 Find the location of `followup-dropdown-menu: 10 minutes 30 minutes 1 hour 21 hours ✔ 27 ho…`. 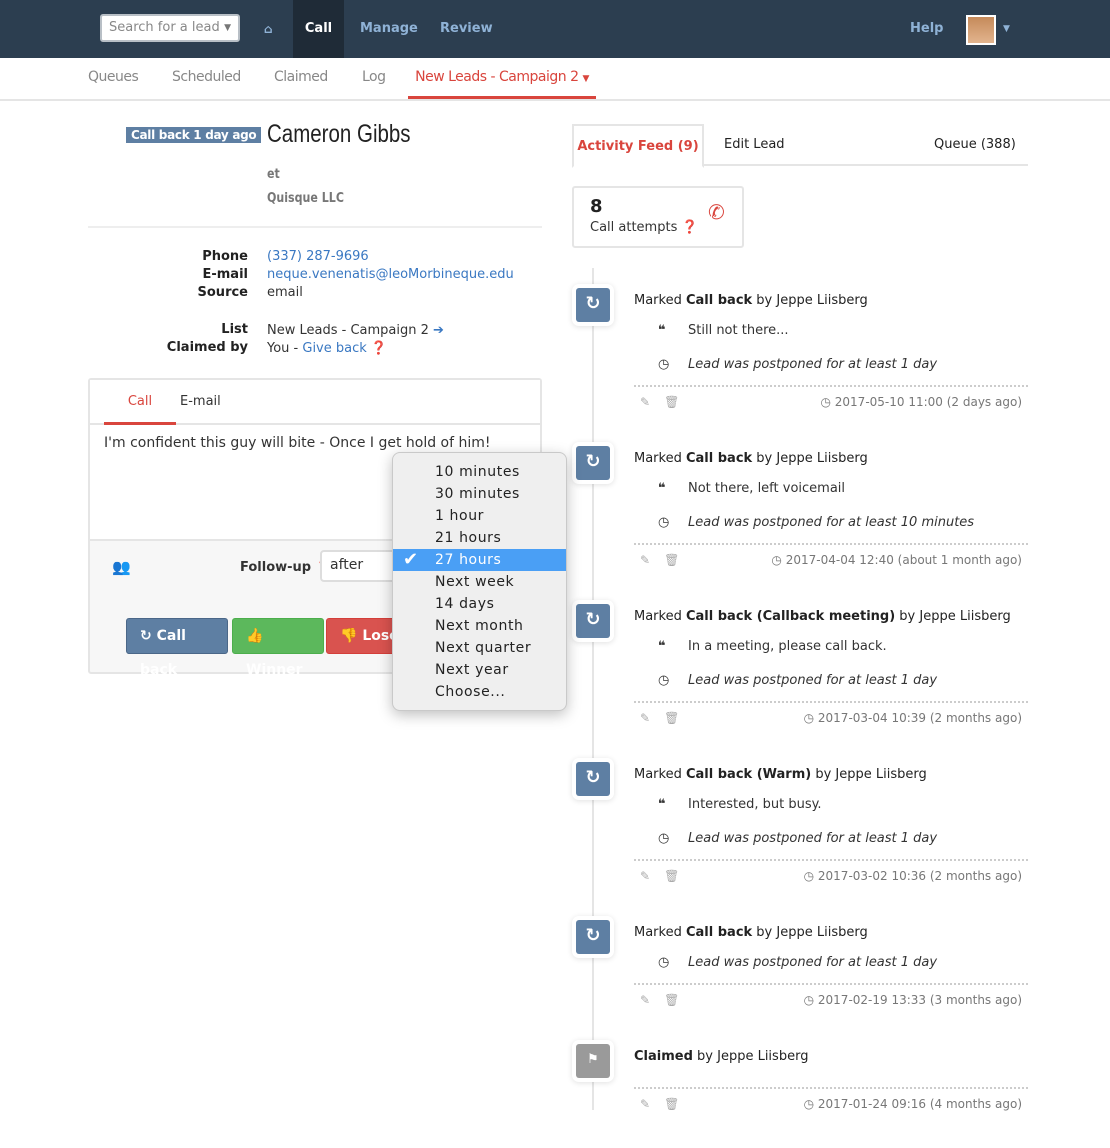

followup-dropdown-menu: 10 minutes 30 minutes 1 hour 21 hours ✔ 27 ho… is located at coordinates (479, 581).